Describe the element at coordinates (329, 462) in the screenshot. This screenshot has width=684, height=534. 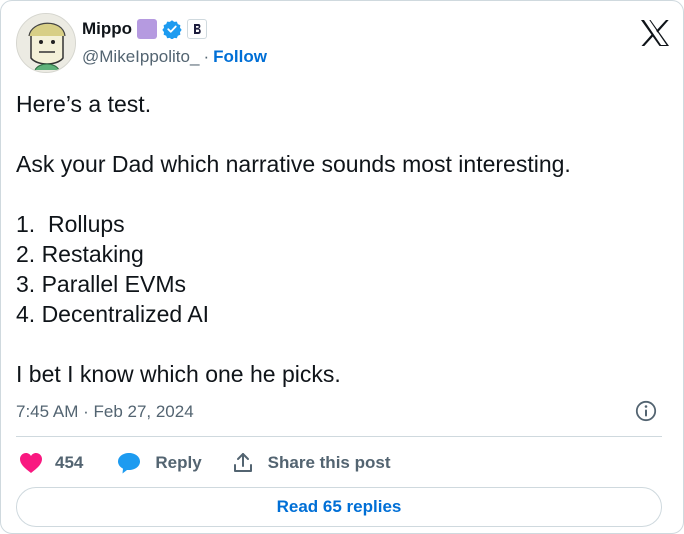
I see `share-label: Share this post` at that location.